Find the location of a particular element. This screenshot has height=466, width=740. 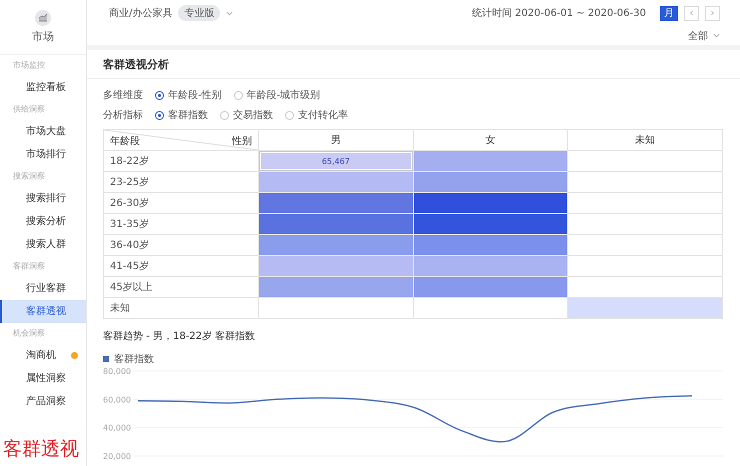

radio-label: 客群指数 is located at coordinates (188, 115).